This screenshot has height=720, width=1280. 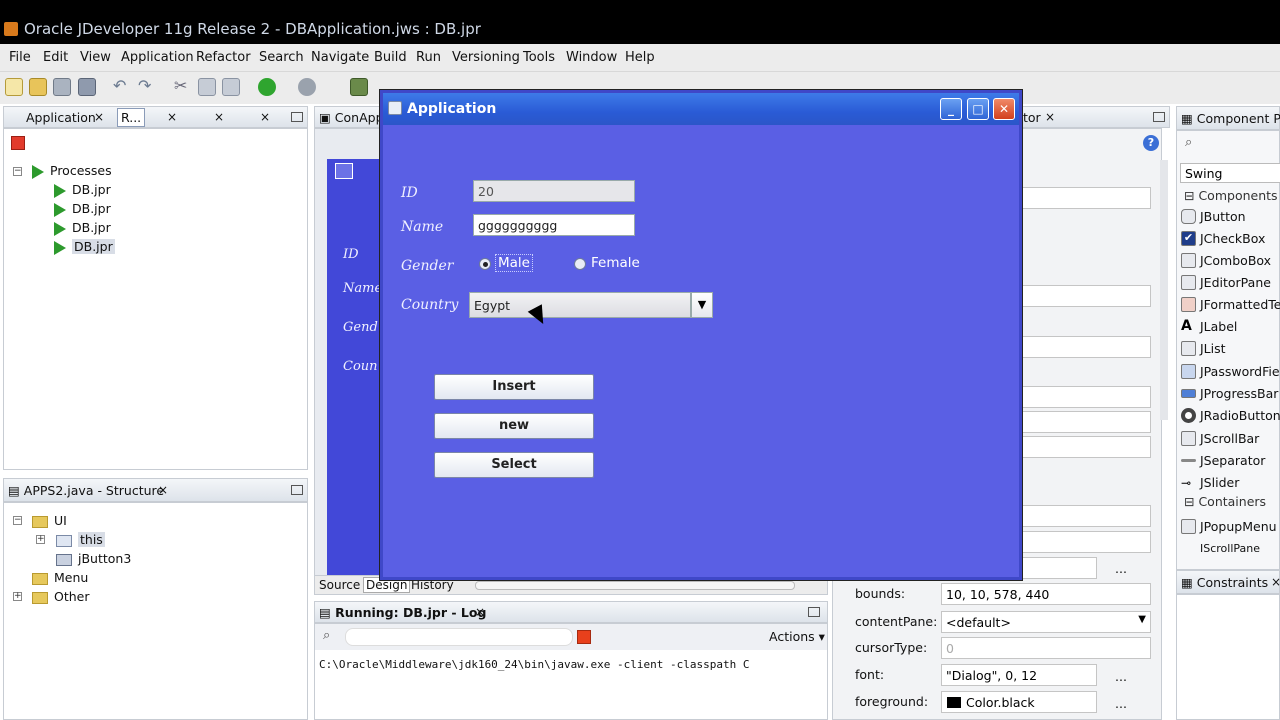 What do you see at coordinates (554, 225) in the screenshot?
I see `name-field: gggggggggg` at bounding box center [554, 225].